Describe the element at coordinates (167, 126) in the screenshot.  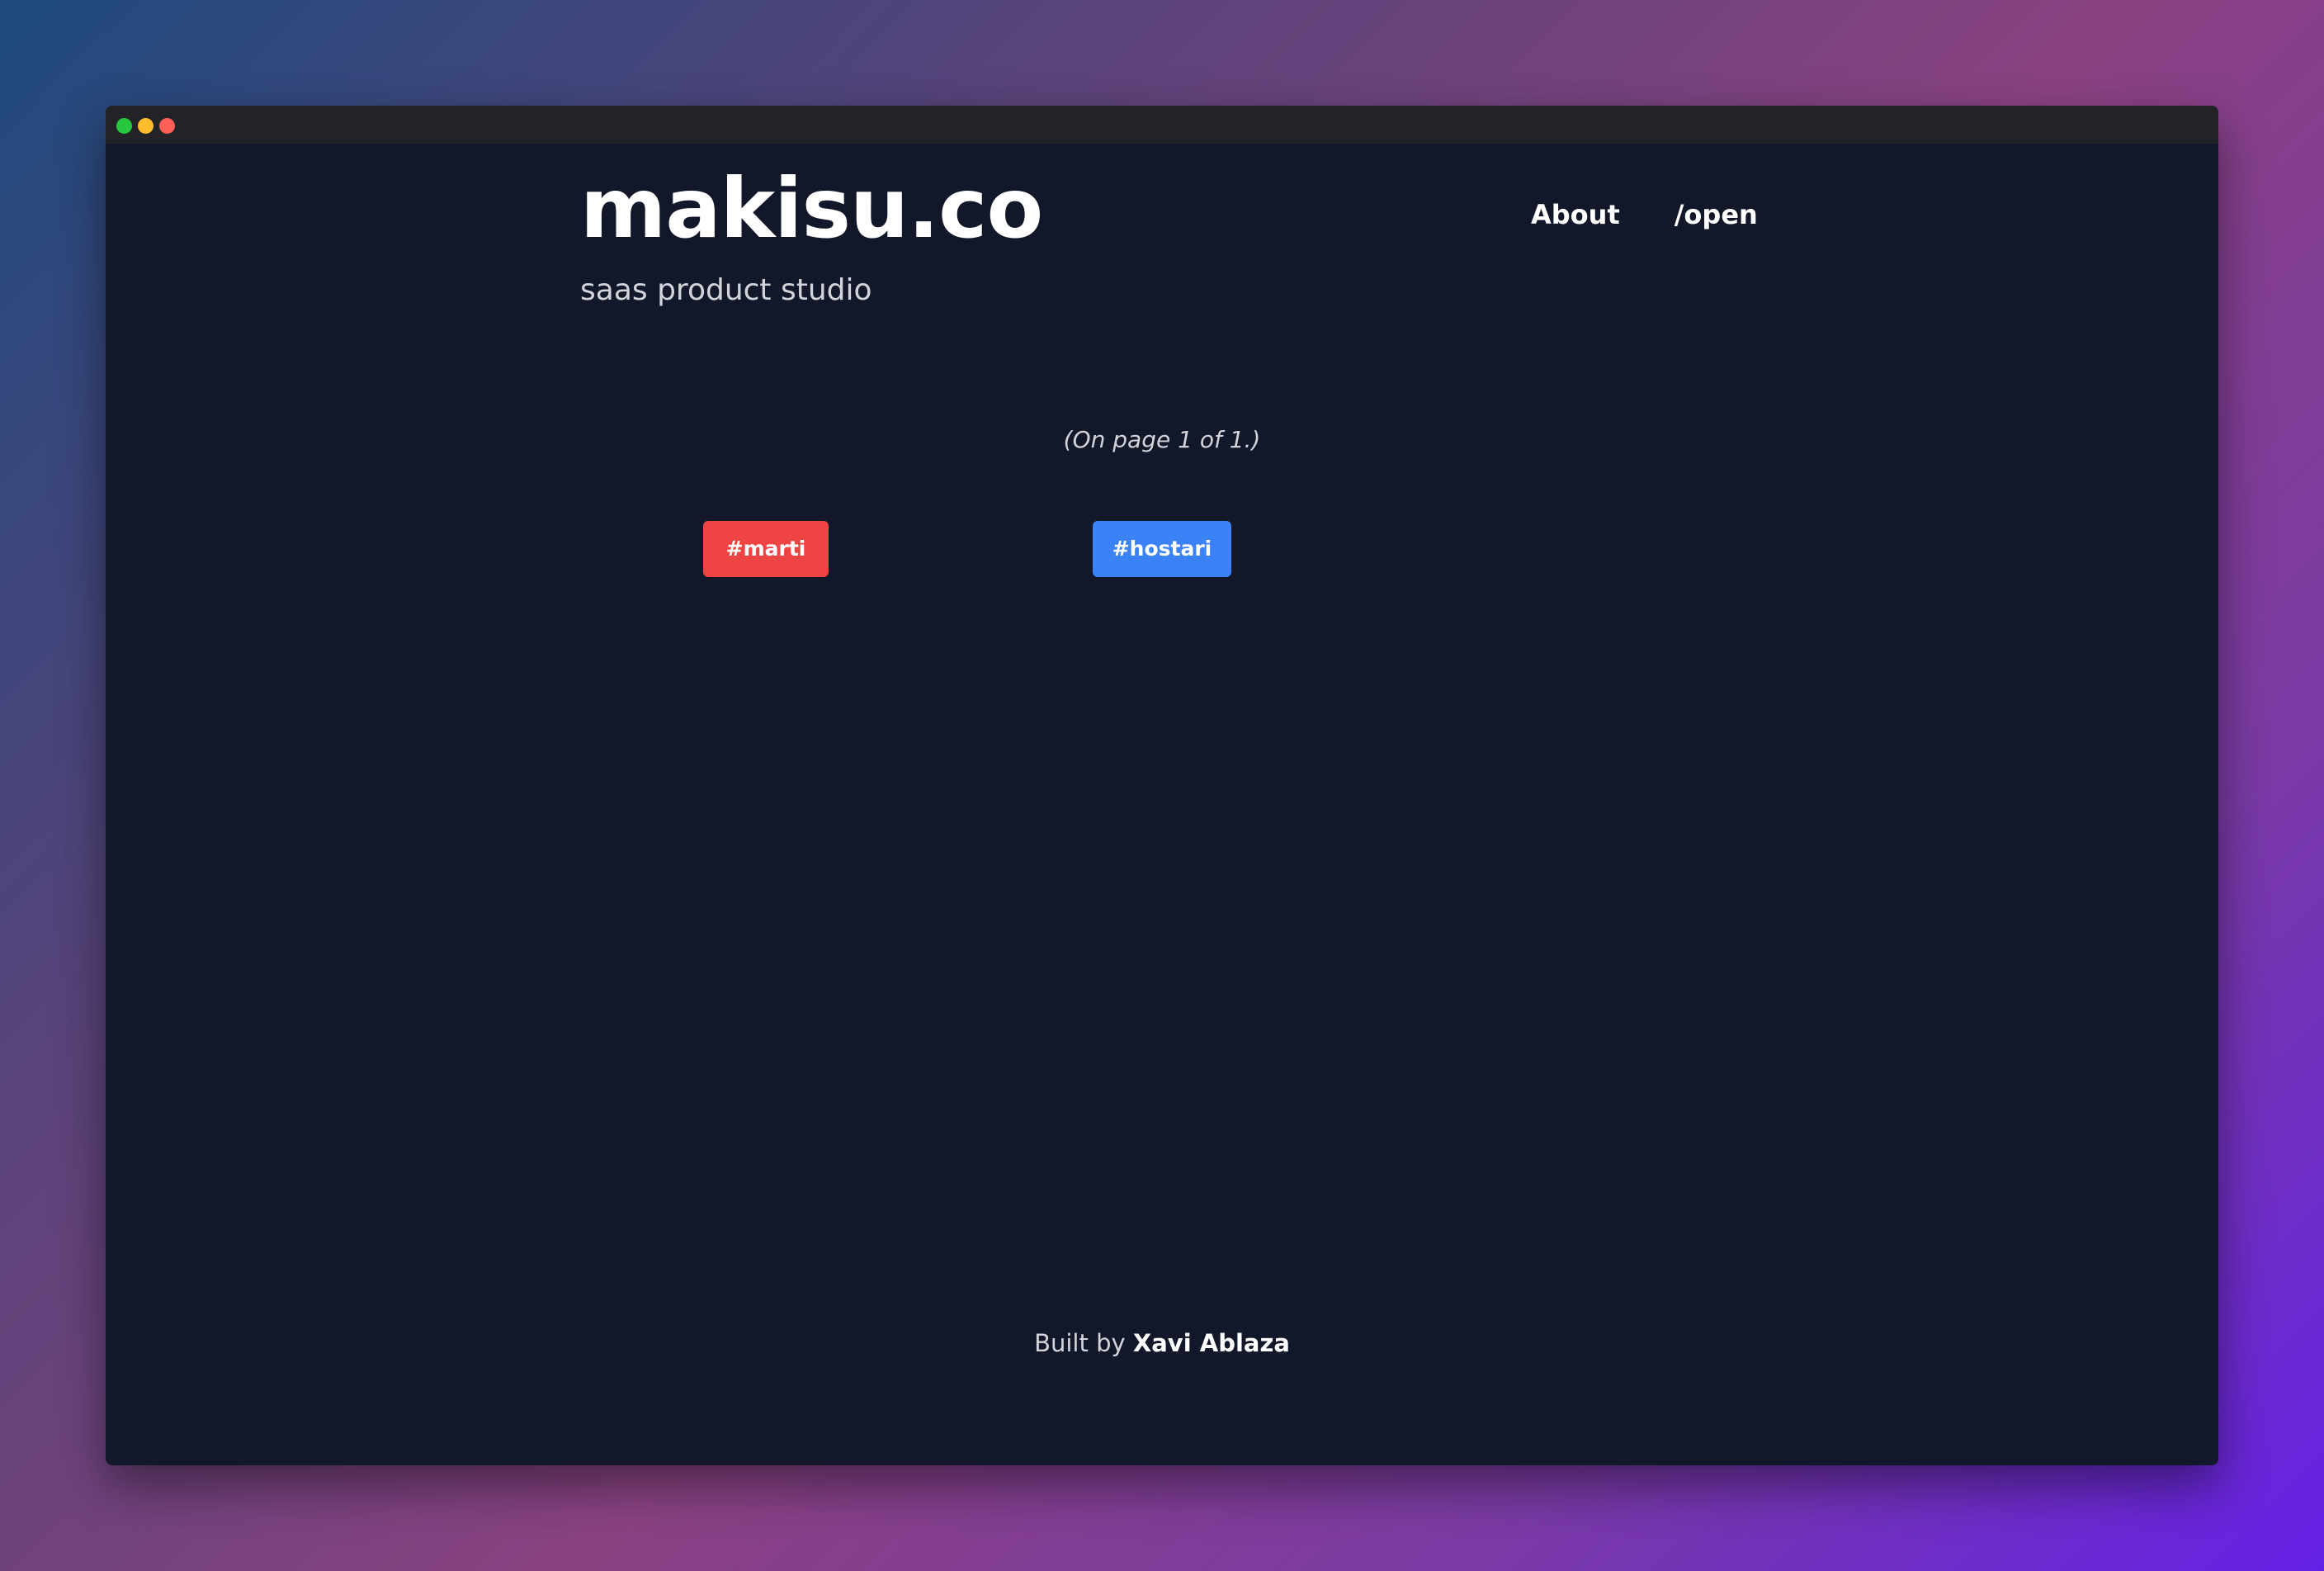
I see `window-red-dot-icon` at that location.